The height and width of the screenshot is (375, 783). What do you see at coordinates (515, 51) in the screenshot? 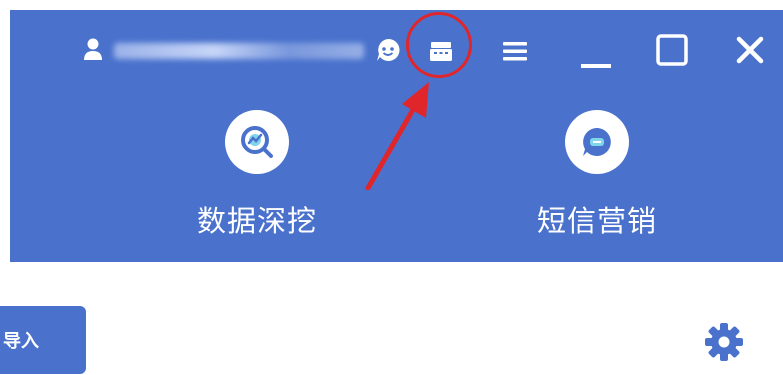
I see `menu-icon` at bounding box center [515, 51].